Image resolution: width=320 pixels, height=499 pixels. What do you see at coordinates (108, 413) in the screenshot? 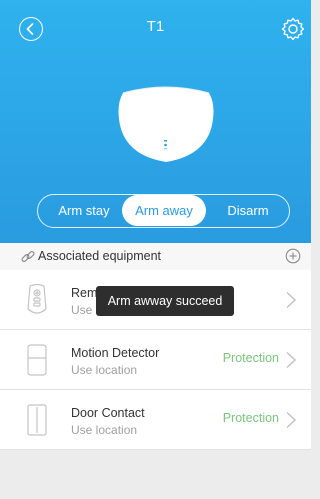
I see `device-name: Door Contact` at bounding box center [108, 413].